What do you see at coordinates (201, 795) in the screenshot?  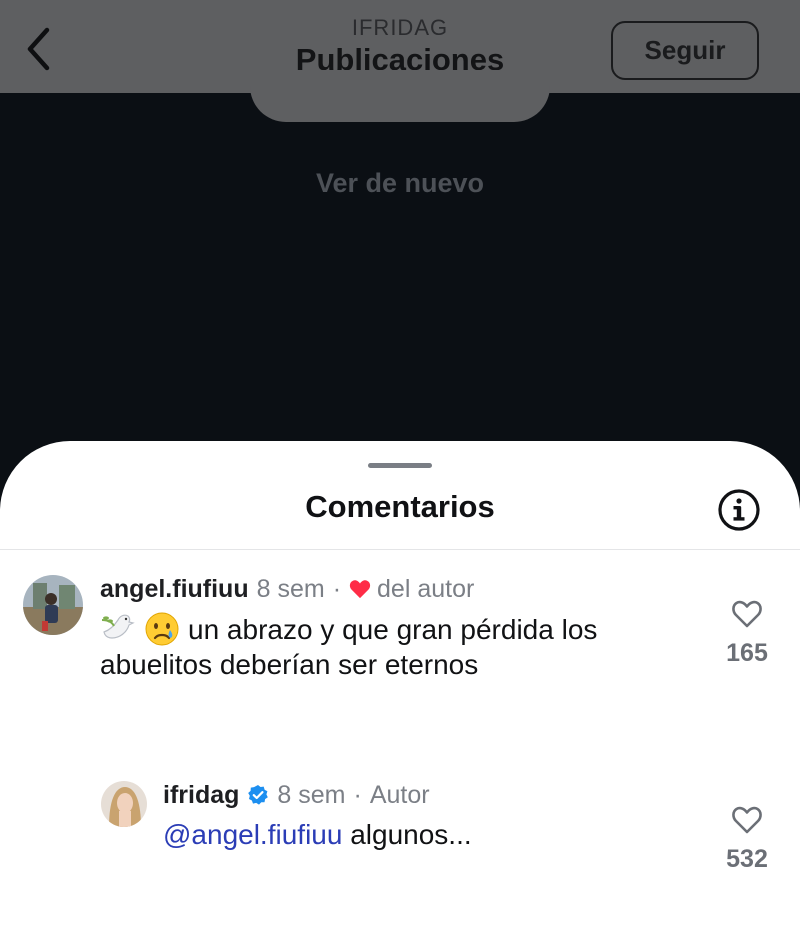 I see `reply-username: ifridag` at bounding box center [201, 795].